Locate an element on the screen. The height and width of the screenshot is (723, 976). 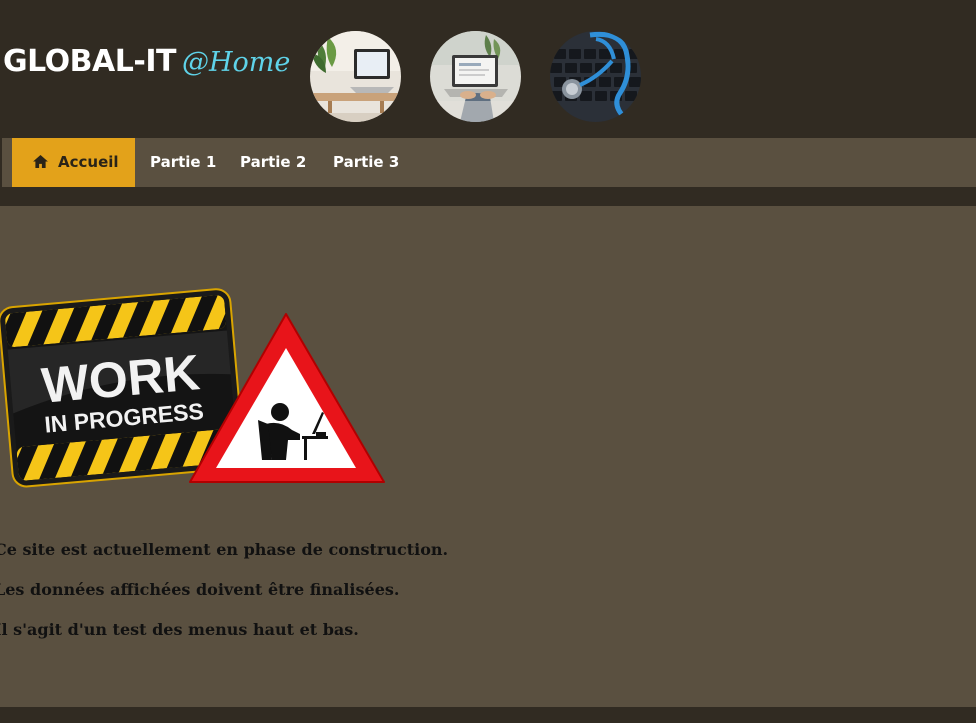
brand-name: GLOBAL-IT is located at coordinates (89, 61).